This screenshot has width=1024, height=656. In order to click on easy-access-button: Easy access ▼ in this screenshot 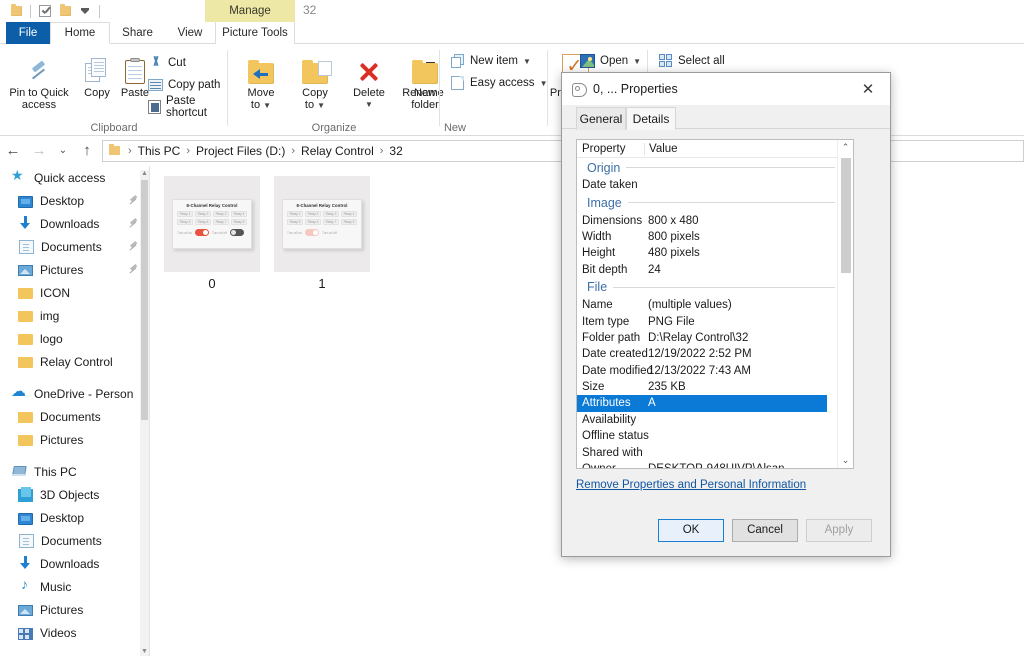, I will do `click(498, 83)`.